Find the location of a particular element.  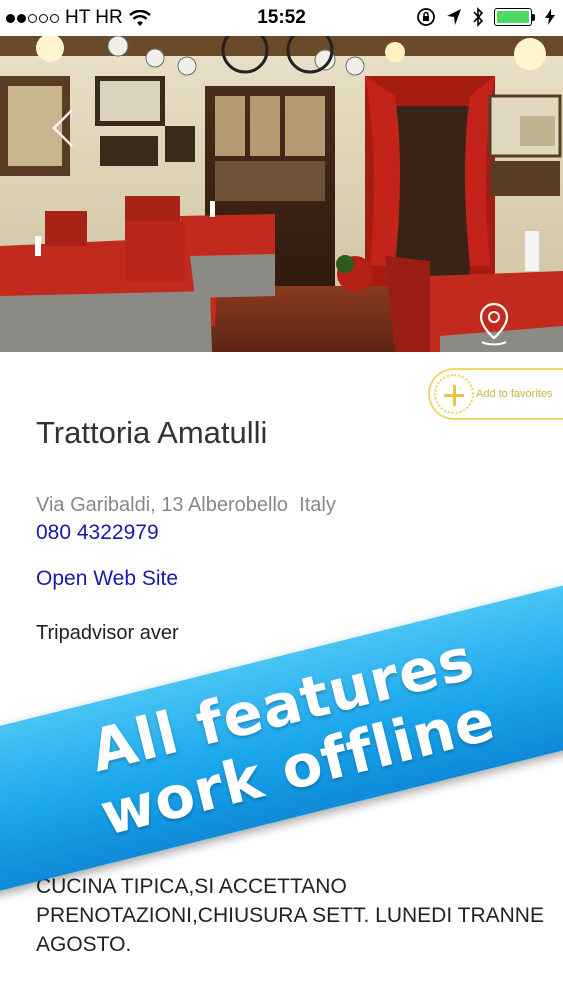

add-to-favorites-button: Add to favorites is located at coordinates (495, 394).